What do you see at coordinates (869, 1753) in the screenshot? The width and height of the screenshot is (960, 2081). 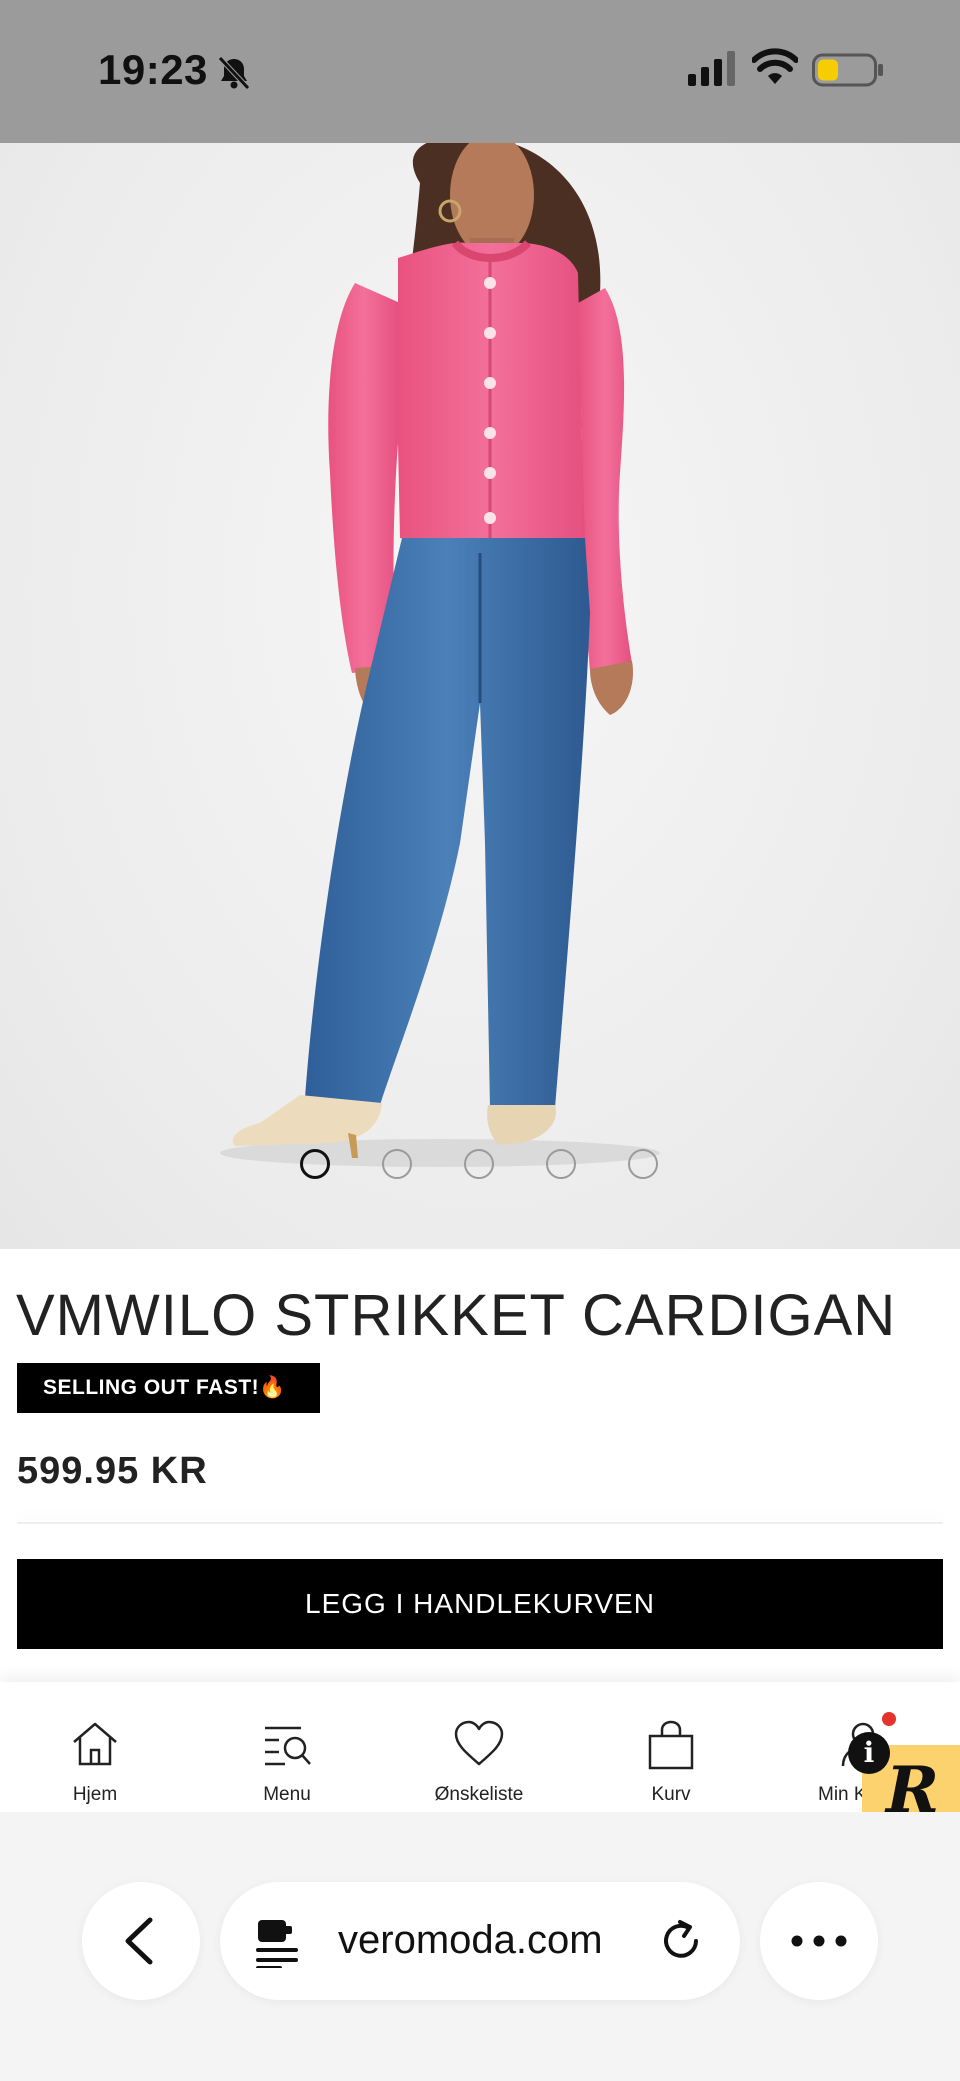 I see `info-icon: i` at bounding box center [869, 1753].